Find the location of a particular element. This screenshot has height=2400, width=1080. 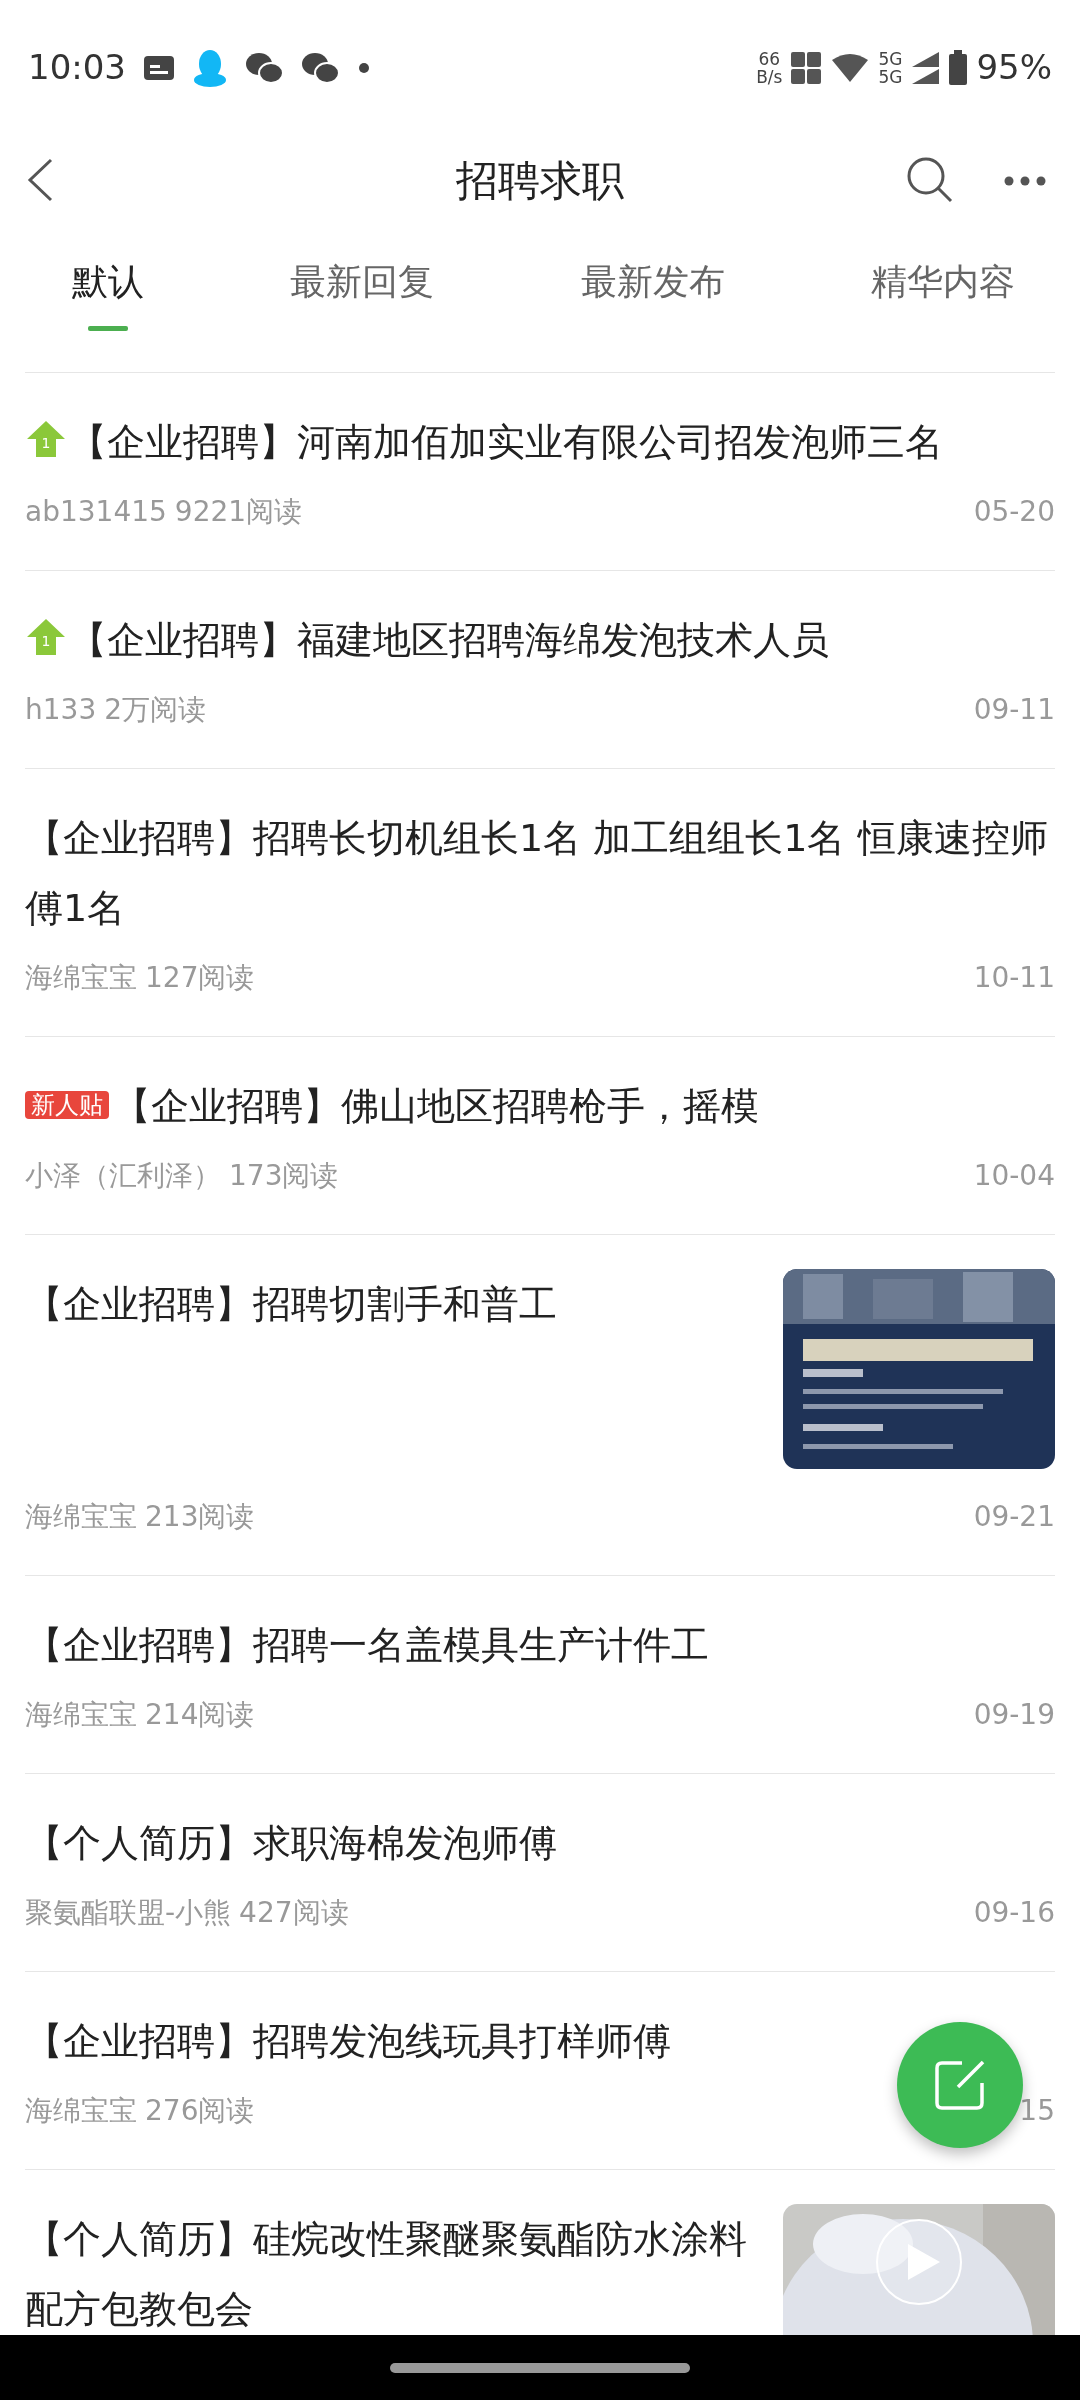

post-date: 10-04 is located at coordinates (1014, 1176).